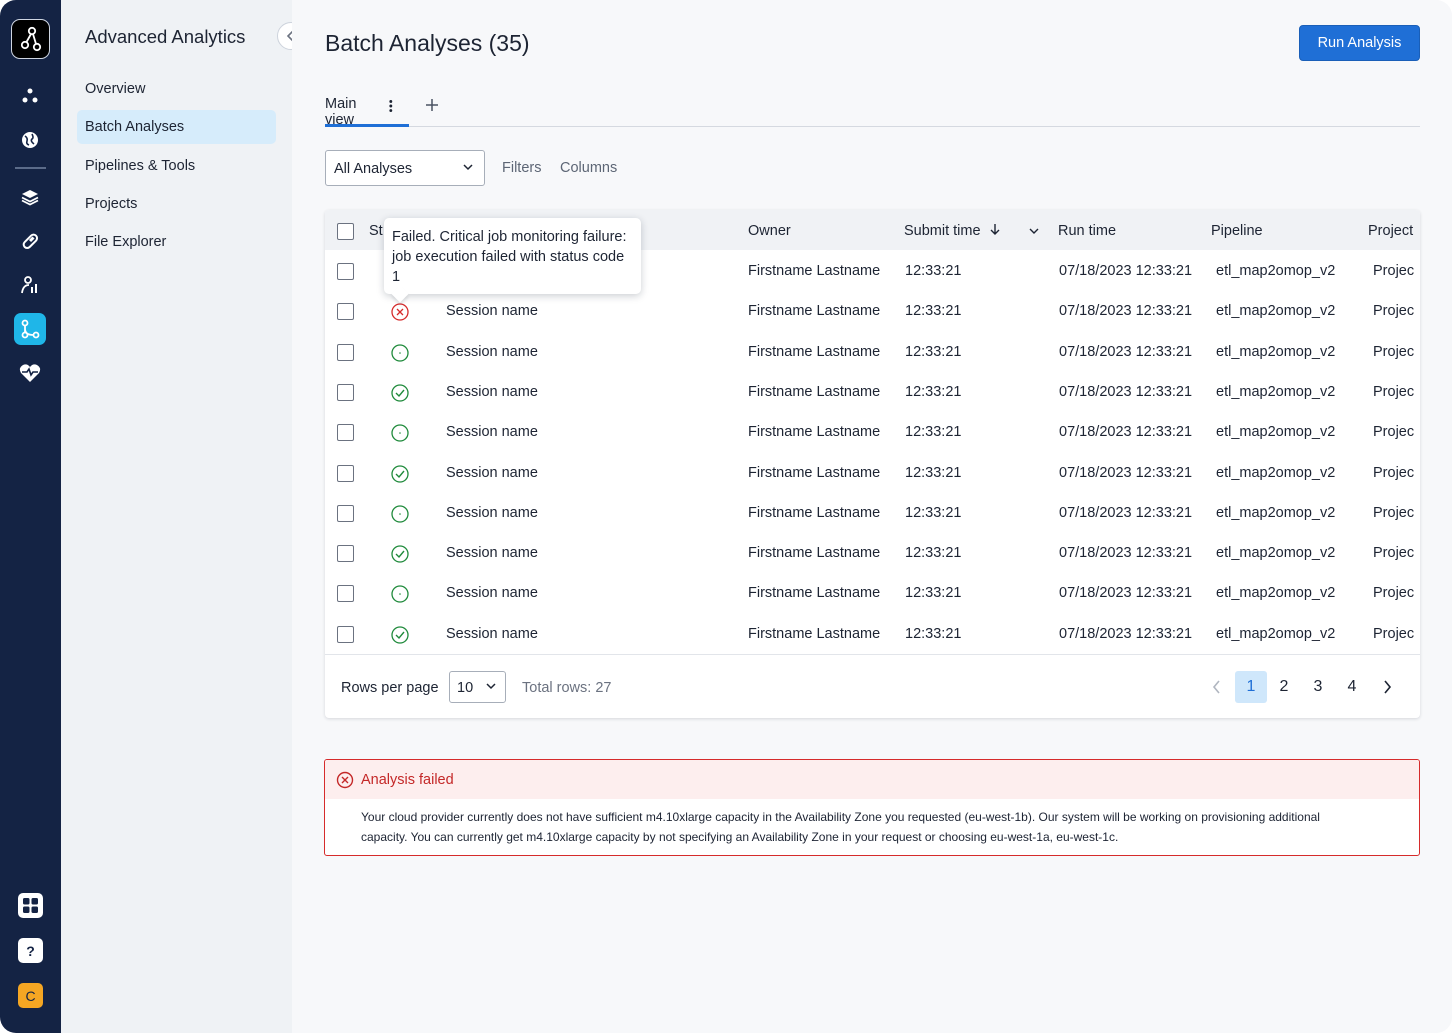 The image size is (1452, 1033). What do you see at coordinates (30, 96) in the screenshot?
I see `cluster-icon` at bounding box center [30, 96].